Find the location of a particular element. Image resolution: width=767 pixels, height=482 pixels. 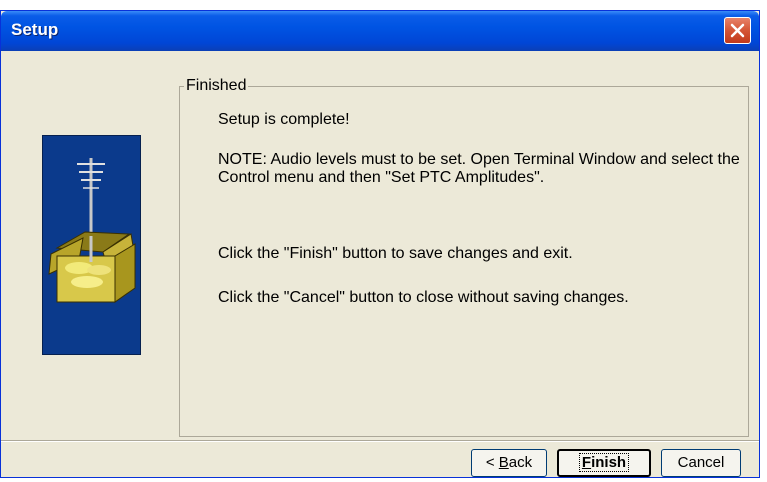

close-button is located at coordinates (737, 30).